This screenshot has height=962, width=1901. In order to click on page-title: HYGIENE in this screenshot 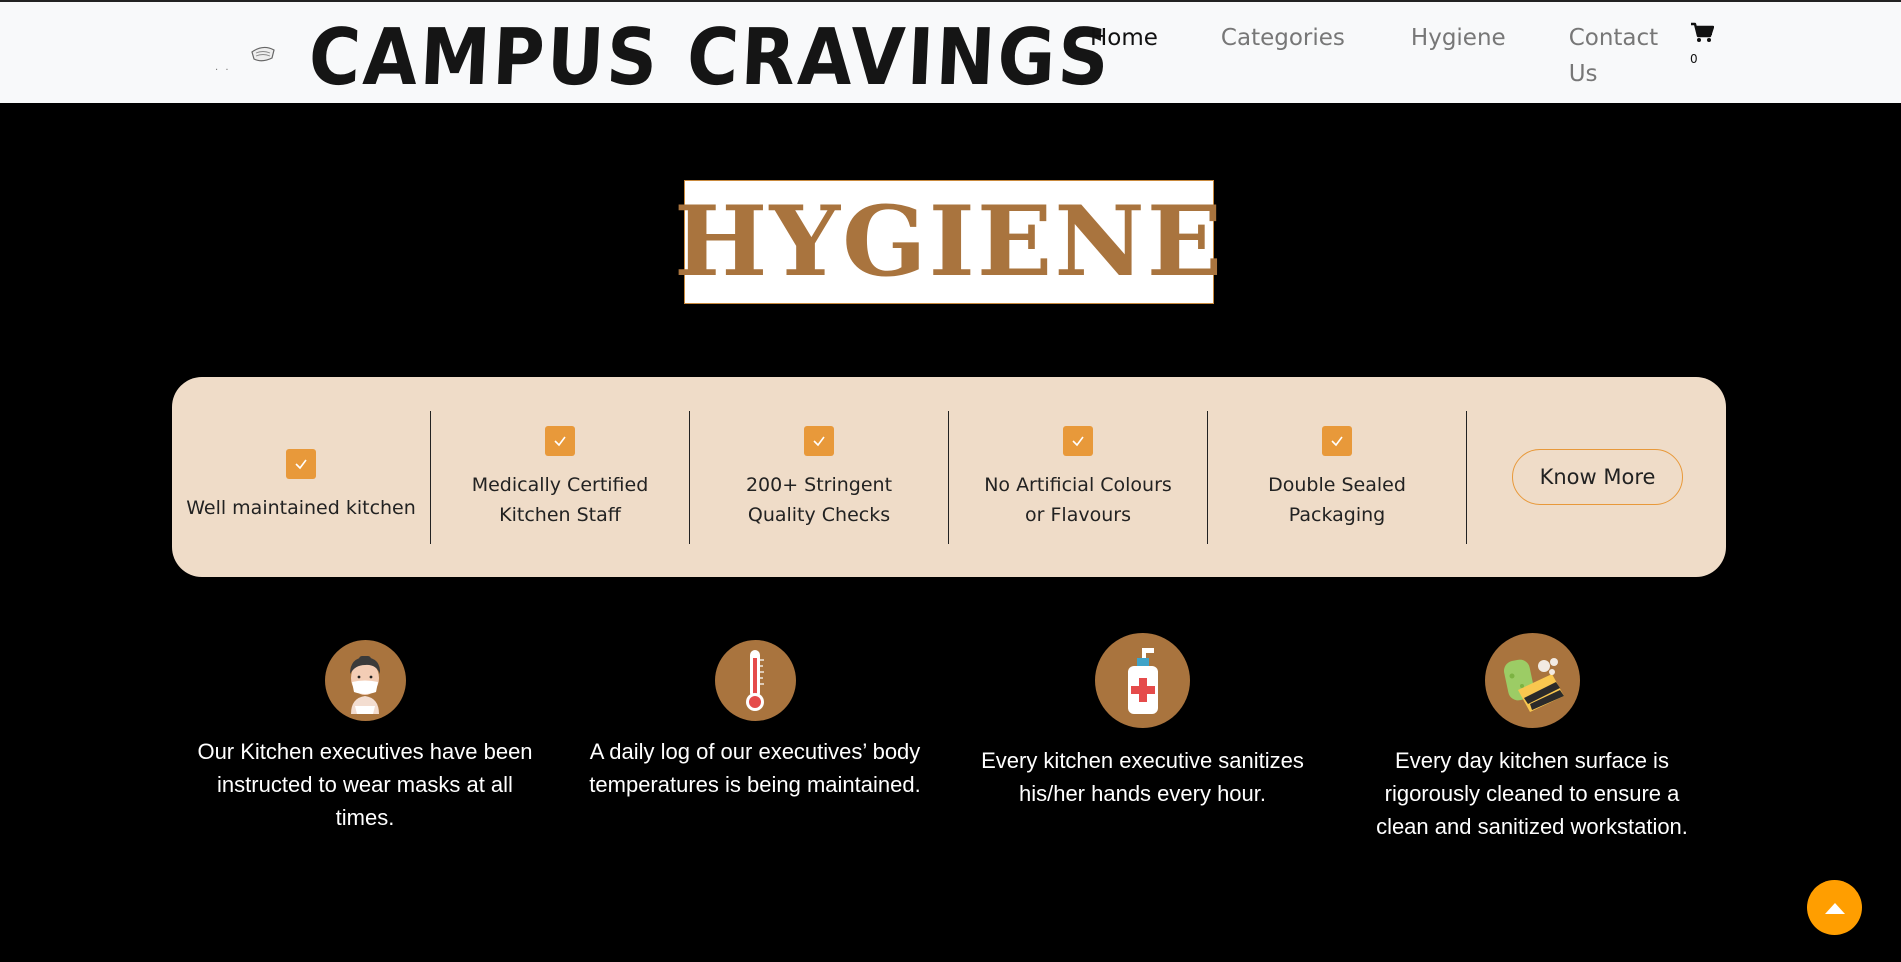, I will do `click(949, 241)`.